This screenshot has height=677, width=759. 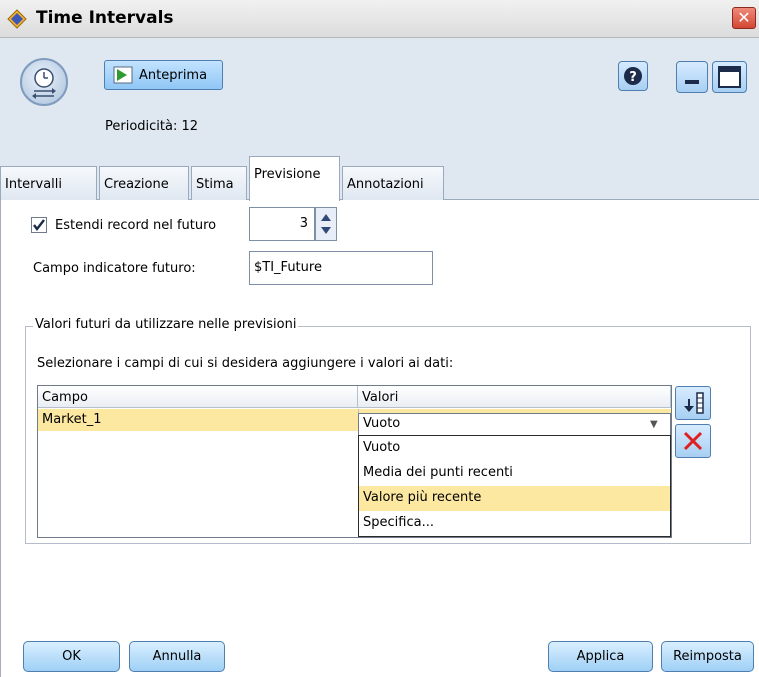 I want to click on periodicity-label: Periodicità: 12, so click(x=152, y=126).